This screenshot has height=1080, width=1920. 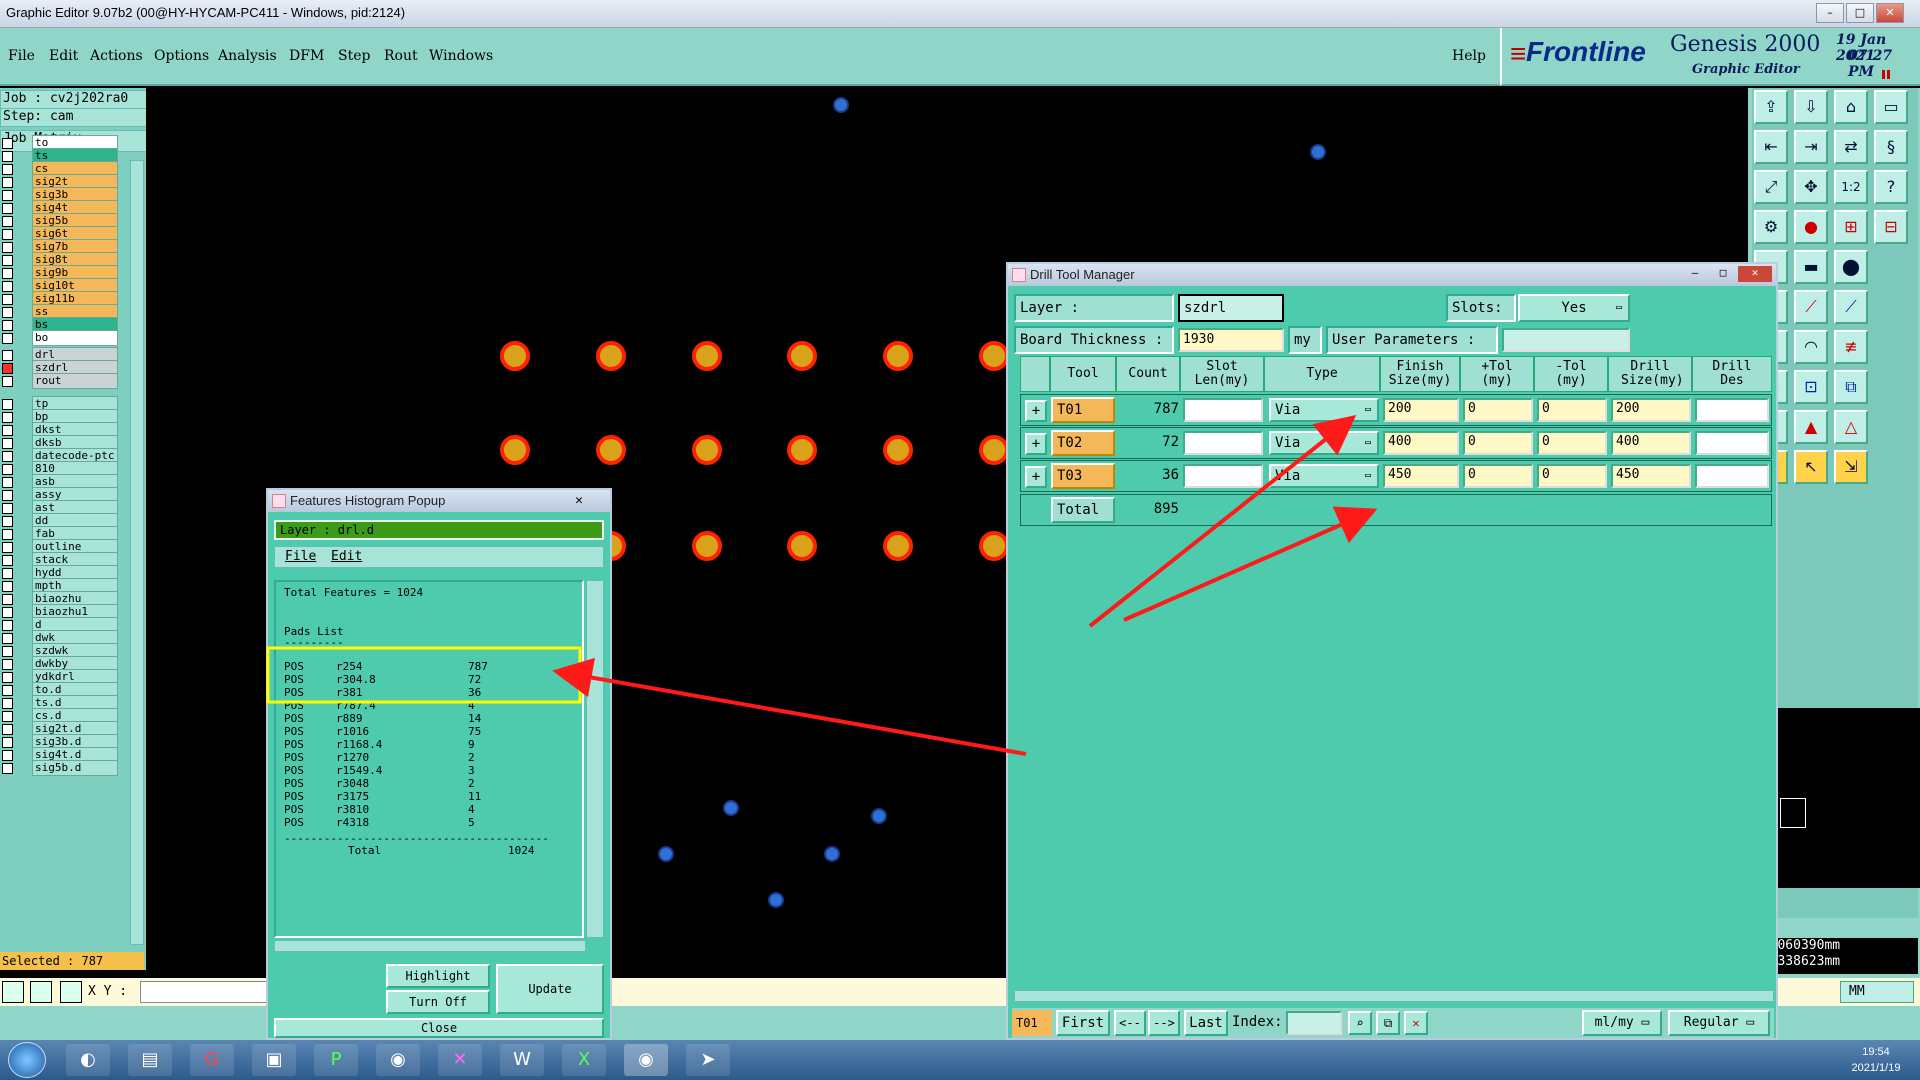 I want to click on step-icon: §, so click(x=1891, y=147).